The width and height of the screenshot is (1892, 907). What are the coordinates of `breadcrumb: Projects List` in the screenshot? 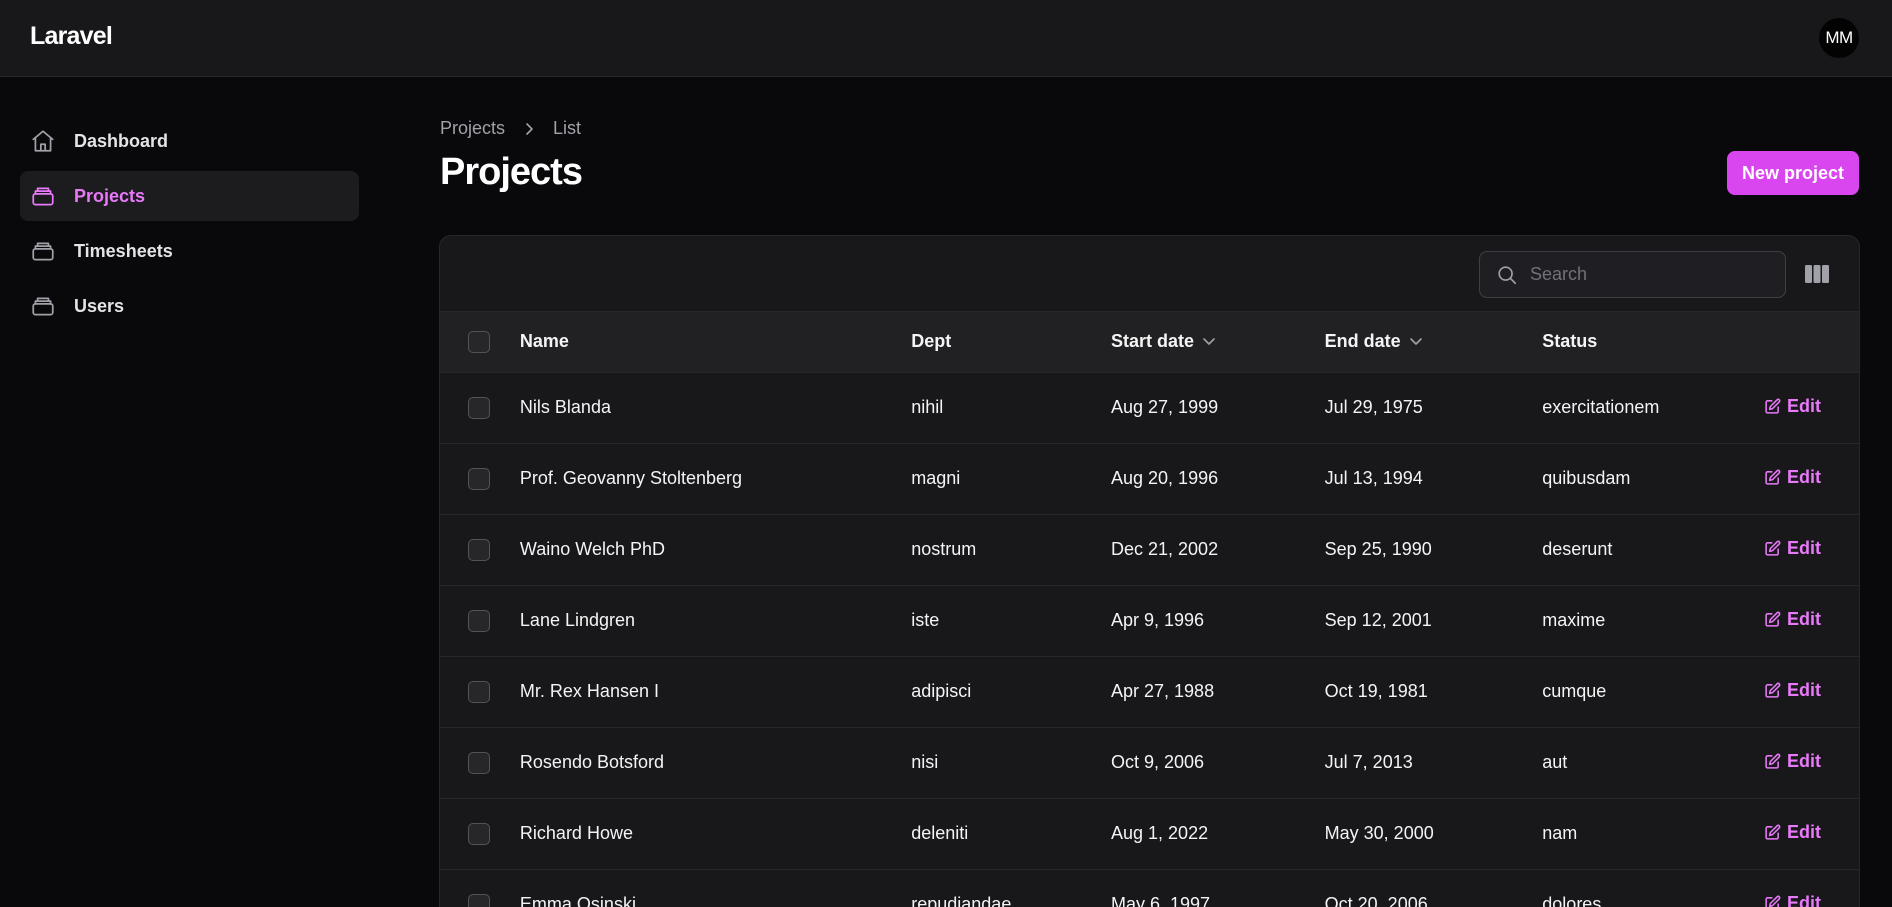 It's located at (510, 128).